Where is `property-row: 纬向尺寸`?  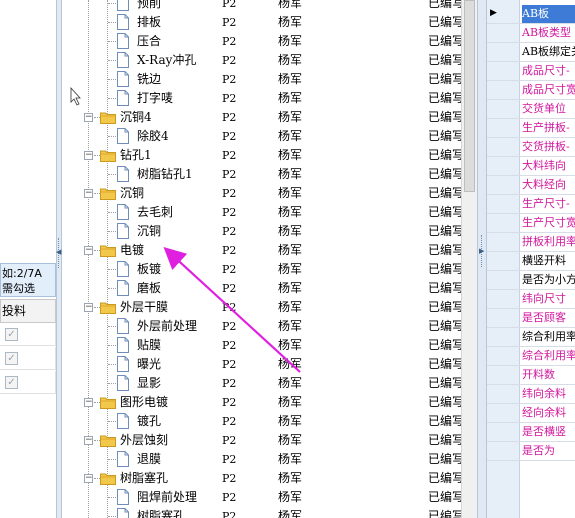 property-row: 纬向尺寸 is located at coordinates (531, 299).